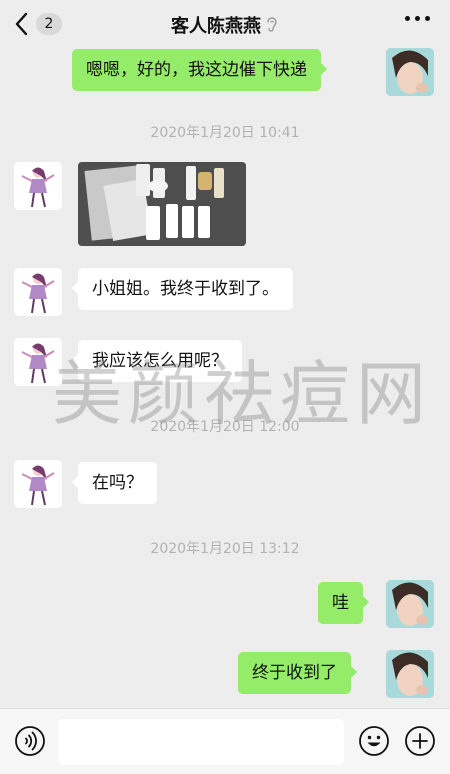  What do you see at coordinates (225, 549) in the screenshot?
I see `timestamp: 2020年1月20日 13:12` at bounding box center [225, 549].